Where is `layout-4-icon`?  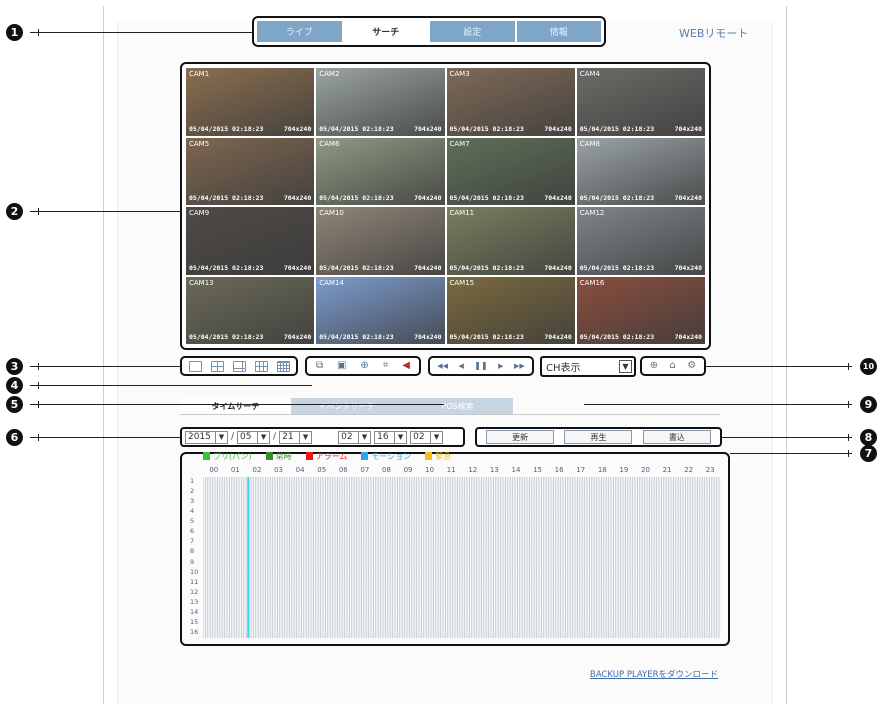 layout-4-icon is located at coordinates (217, 366).